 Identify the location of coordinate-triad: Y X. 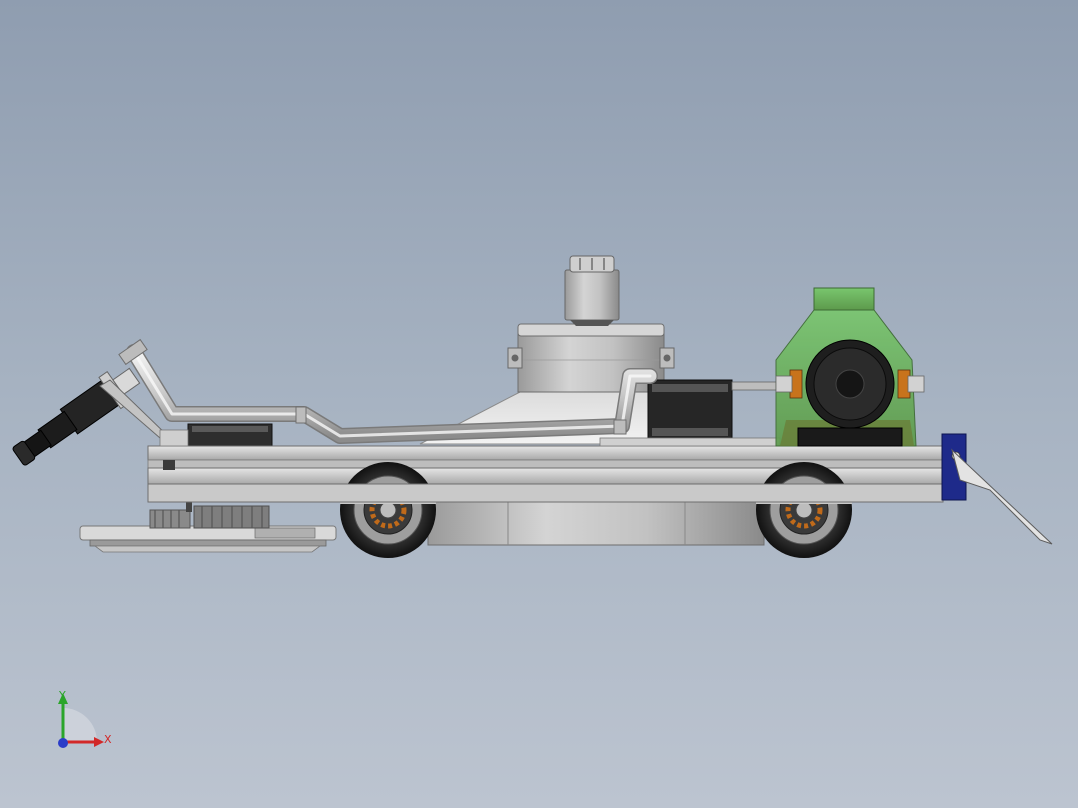
(88, 724).